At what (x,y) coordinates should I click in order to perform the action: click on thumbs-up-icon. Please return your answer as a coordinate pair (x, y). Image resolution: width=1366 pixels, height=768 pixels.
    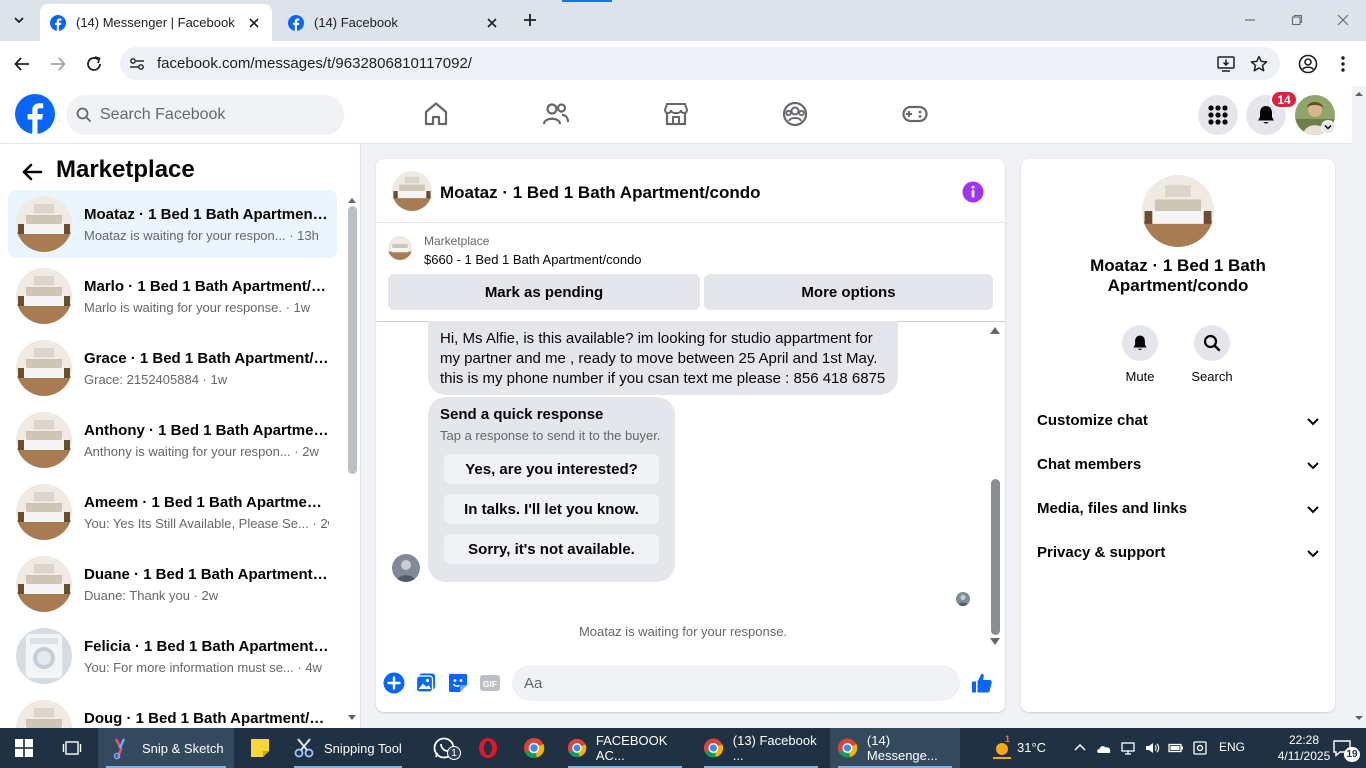
    Looking at the image, I should click on (982, 683).